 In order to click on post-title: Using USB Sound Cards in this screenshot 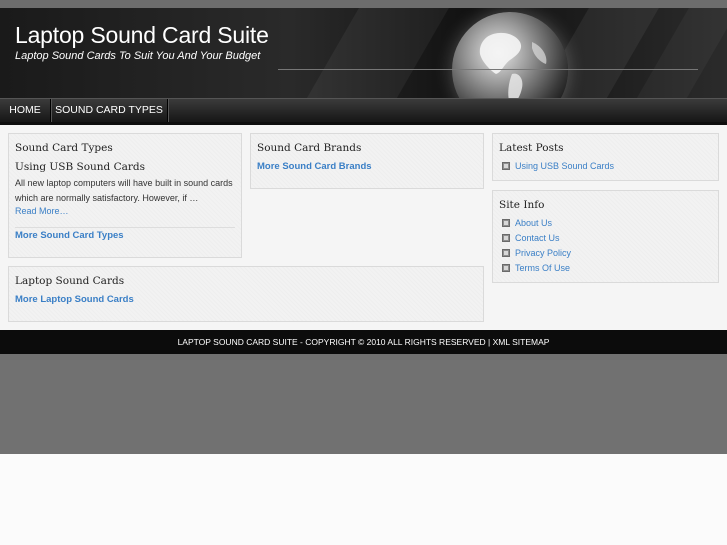, I will do `click(80, 167)`.